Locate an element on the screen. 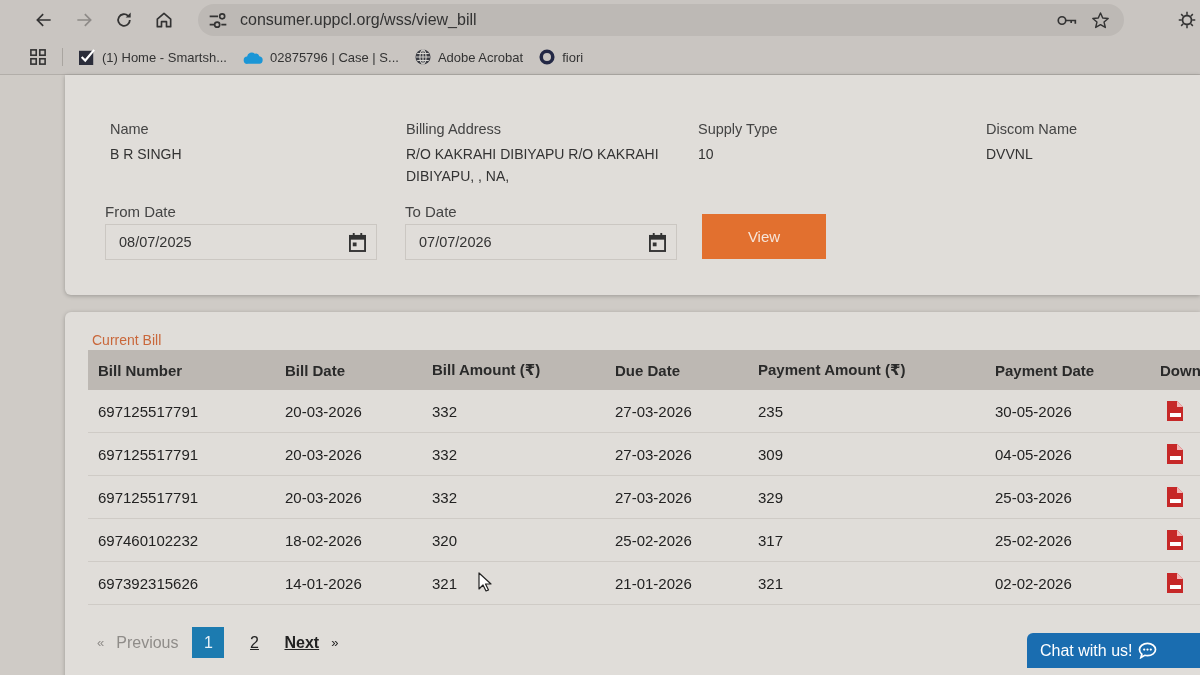  bookmark-link: Adobe Acrobat is located at coordinates (469, 57).